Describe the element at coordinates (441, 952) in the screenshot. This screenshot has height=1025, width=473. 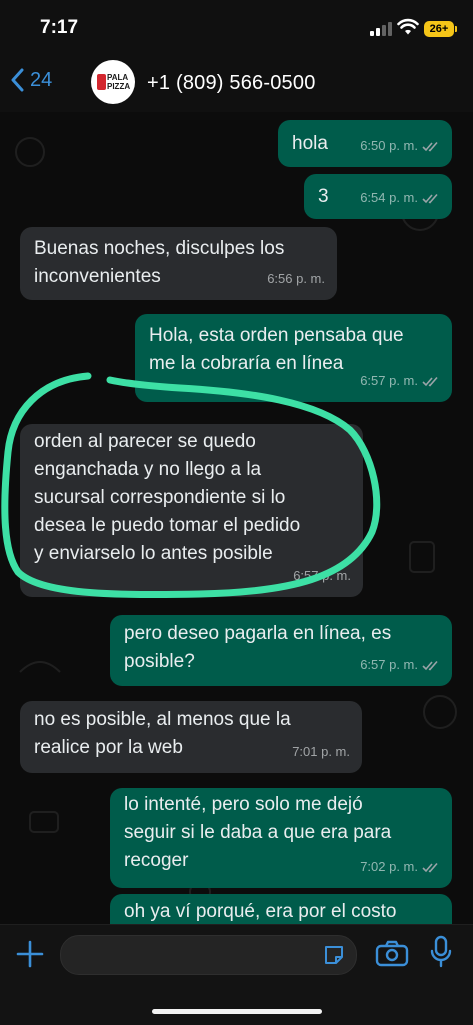
I see `mic-icon` at that location.